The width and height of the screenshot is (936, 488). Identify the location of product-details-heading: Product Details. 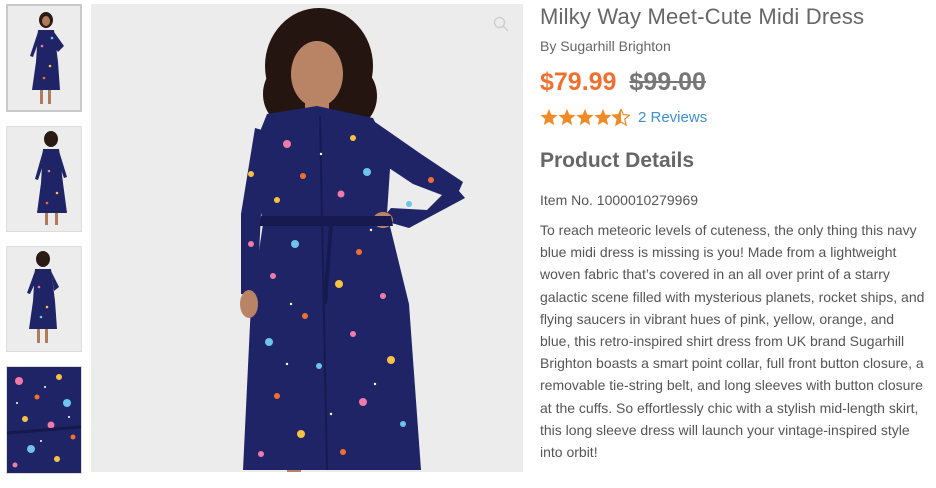
(617, 160).